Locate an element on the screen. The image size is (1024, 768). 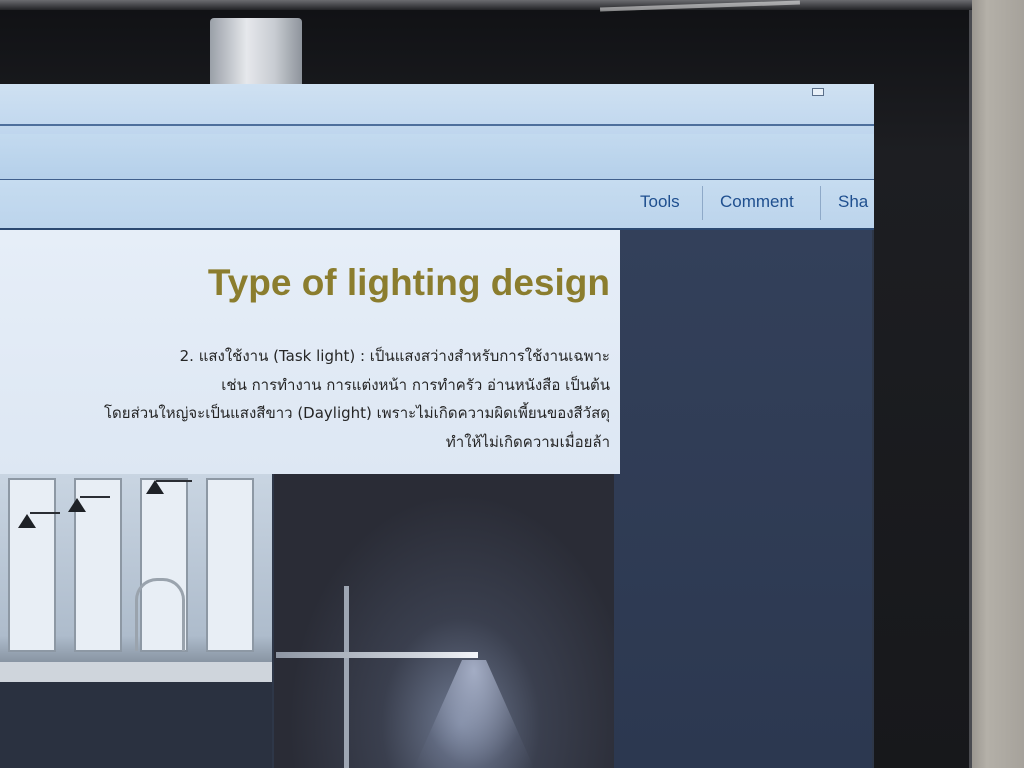
ribbon-bar is located at coordinates (437, 178).